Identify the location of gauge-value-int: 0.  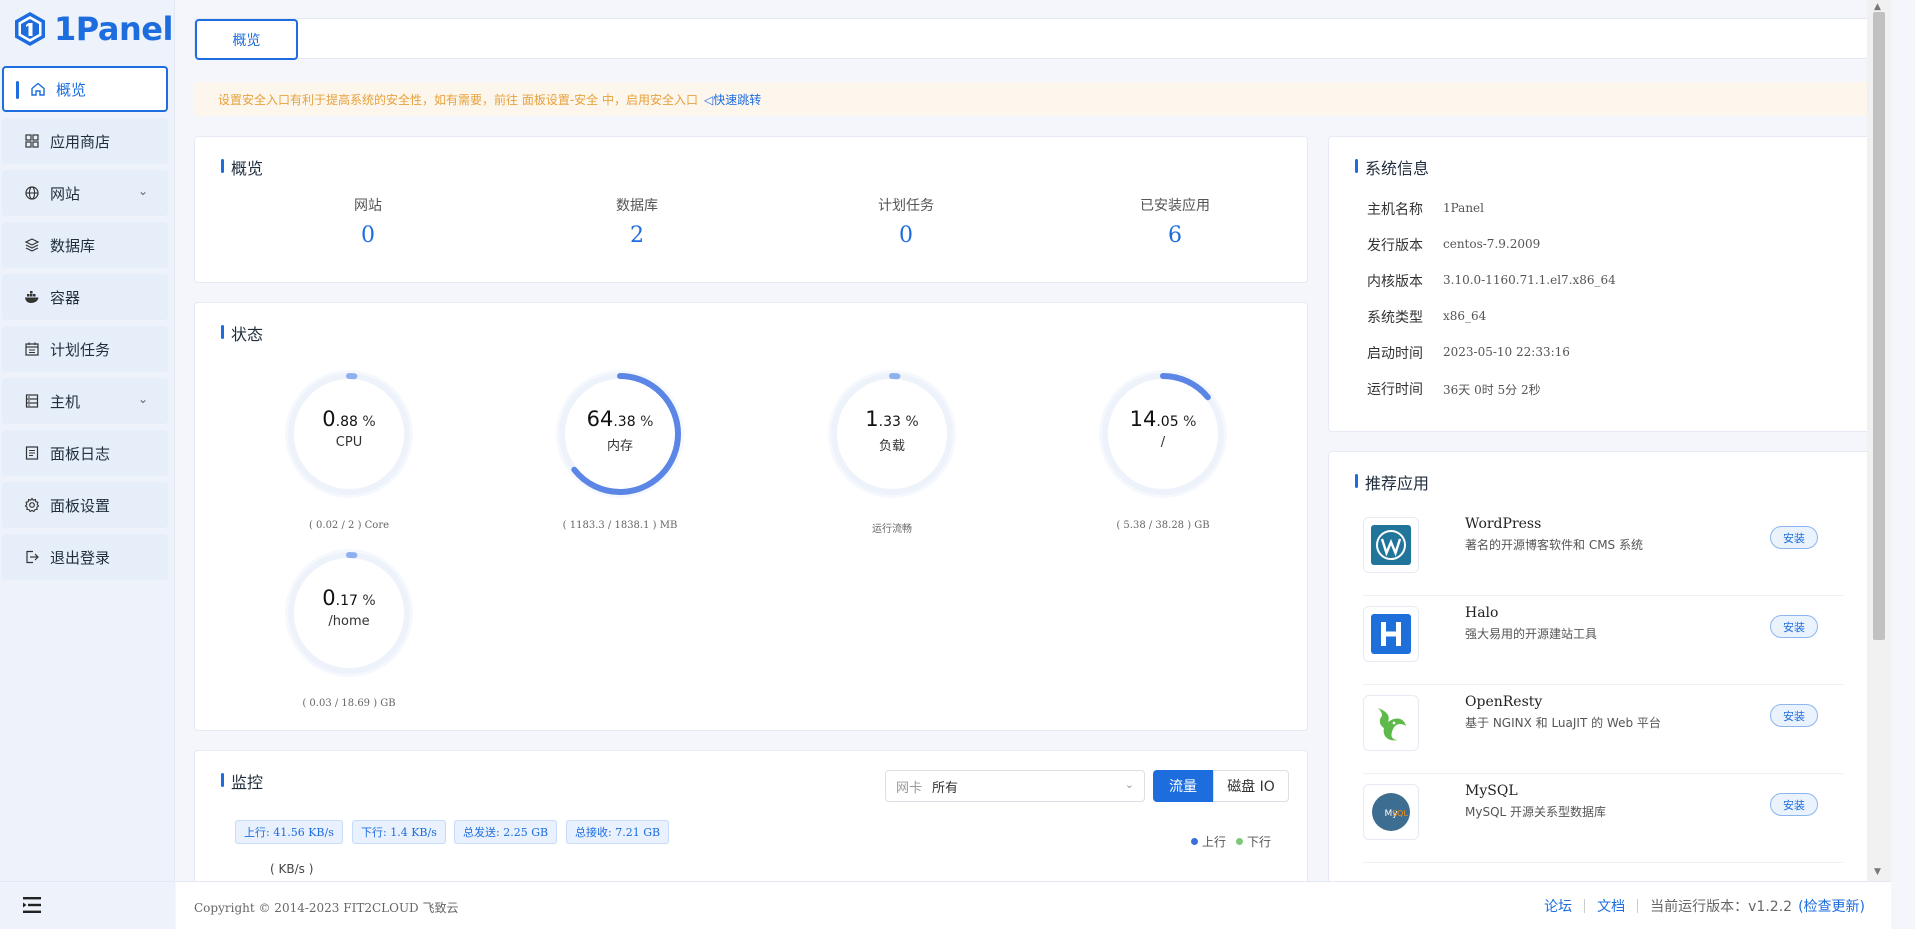
(329, 419).